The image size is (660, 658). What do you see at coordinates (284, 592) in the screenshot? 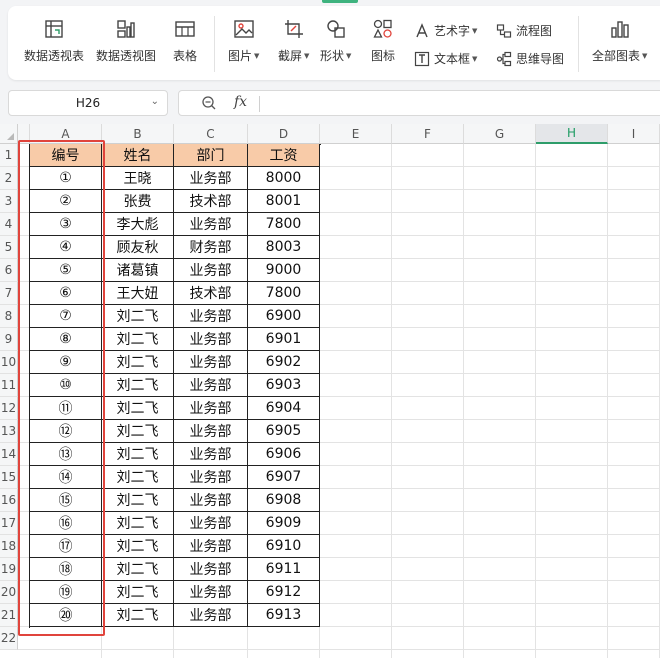
I see `table-cell: 6912` at bounding box center [284, 592].